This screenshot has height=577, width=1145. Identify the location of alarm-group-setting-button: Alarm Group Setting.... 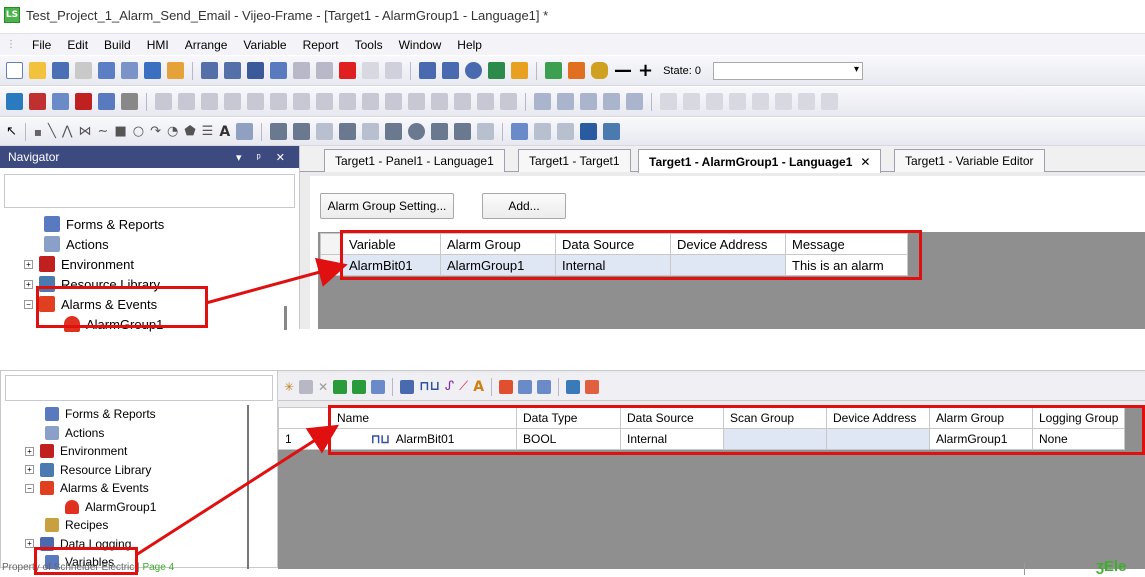
(387, 206).